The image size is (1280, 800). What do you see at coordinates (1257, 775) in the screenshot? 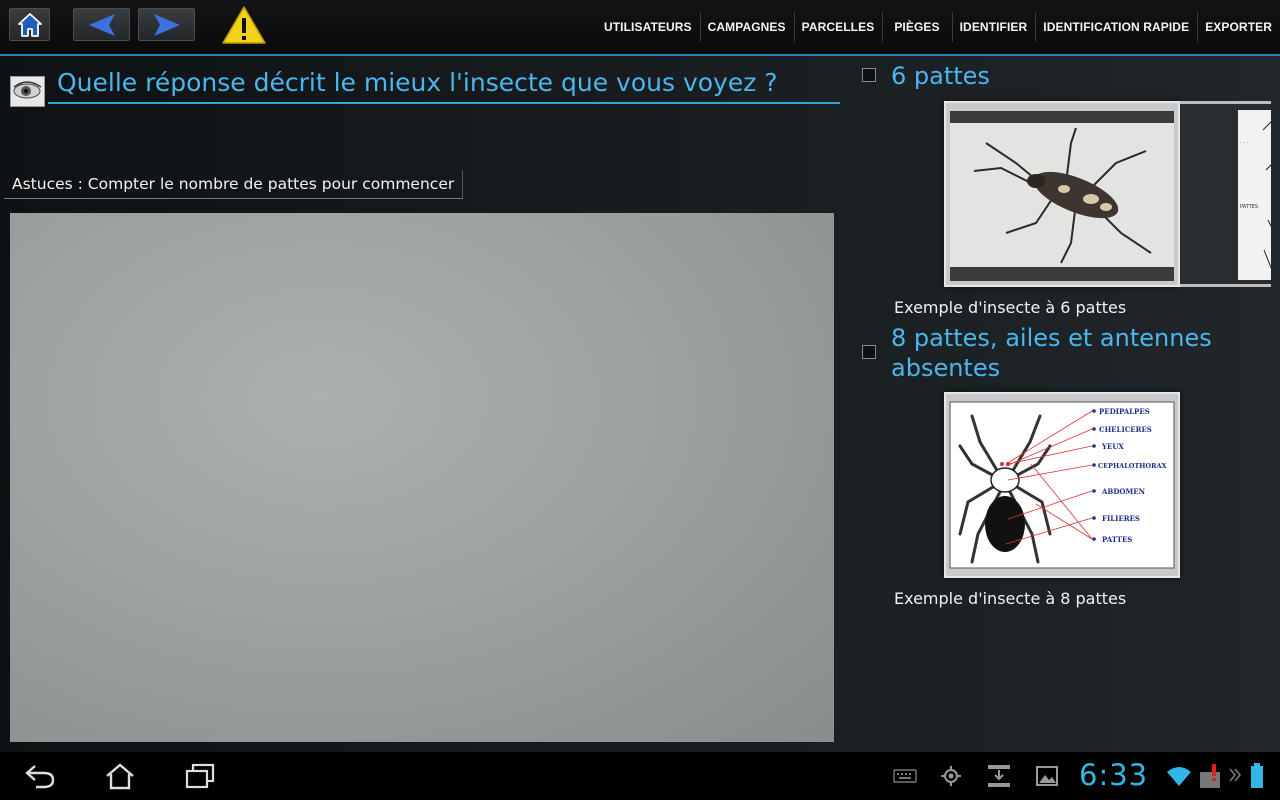
I see `battery-icon` at bounding box center [1257, 775].